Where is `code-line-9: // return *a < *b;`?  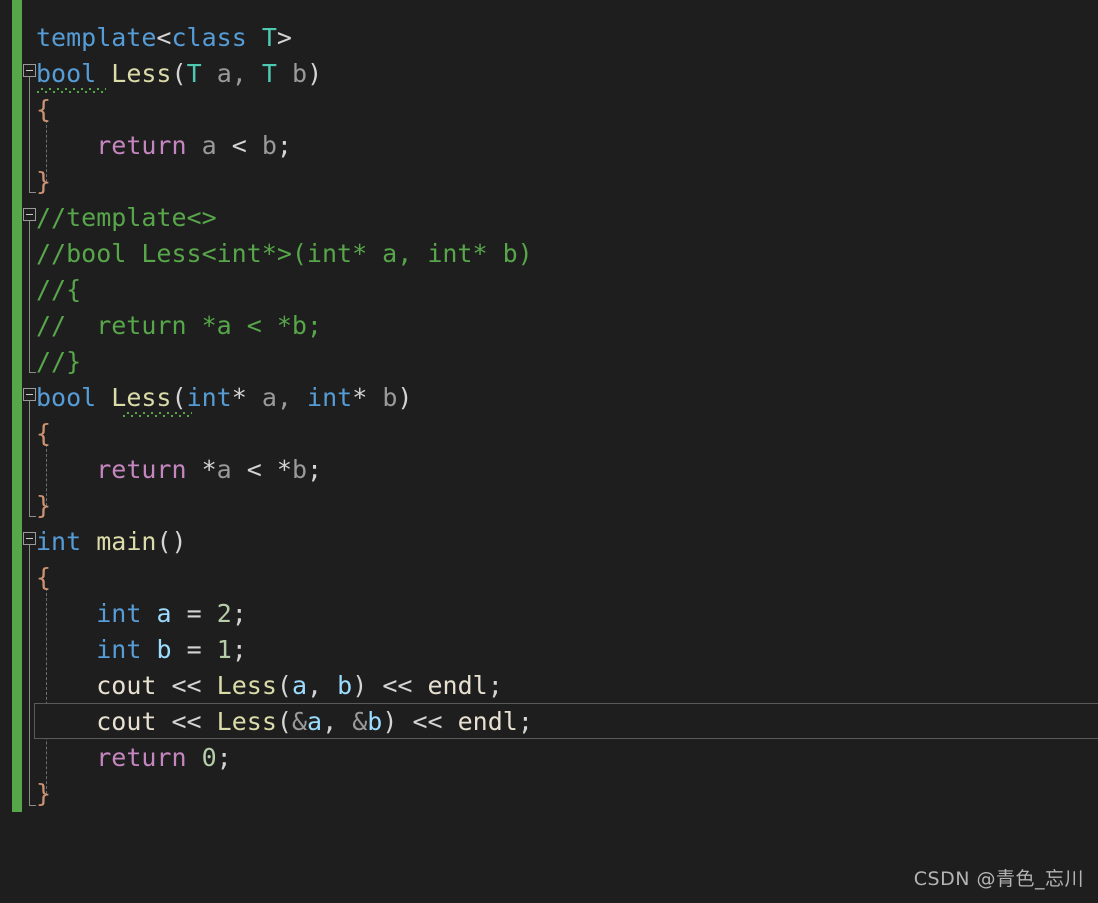 code-line-9: // return *a < *b; is located at coordinates (179, 326).